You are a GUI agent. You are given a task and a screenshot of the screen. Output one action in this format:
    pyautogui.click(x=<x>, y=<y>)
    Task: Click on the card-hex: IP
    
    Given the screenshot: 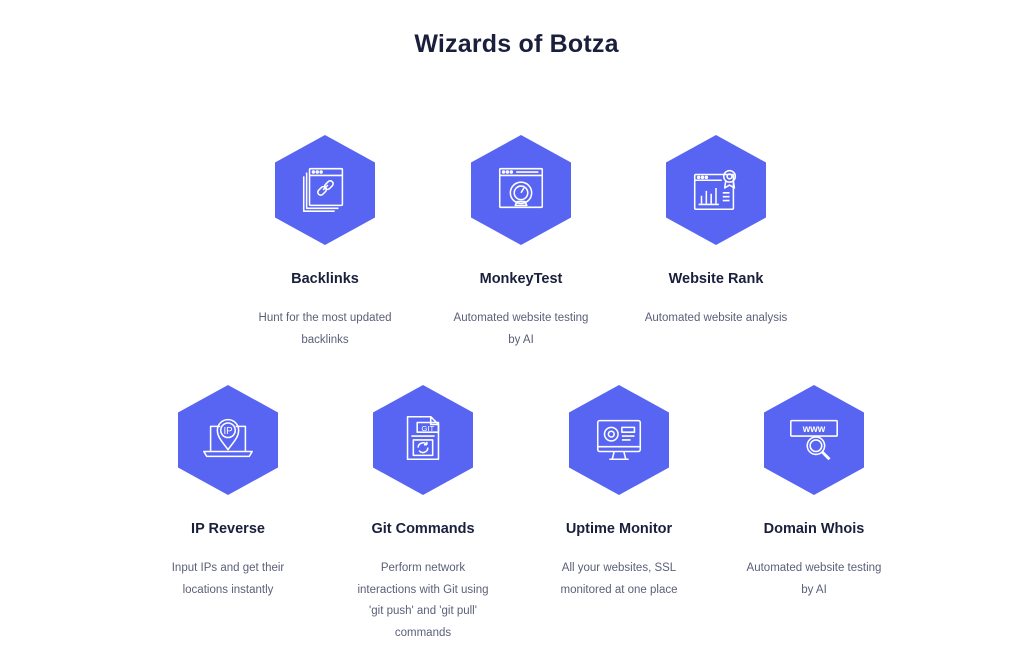 What is the action you would take?
    pyautogui.click(x=228, y=440)
    